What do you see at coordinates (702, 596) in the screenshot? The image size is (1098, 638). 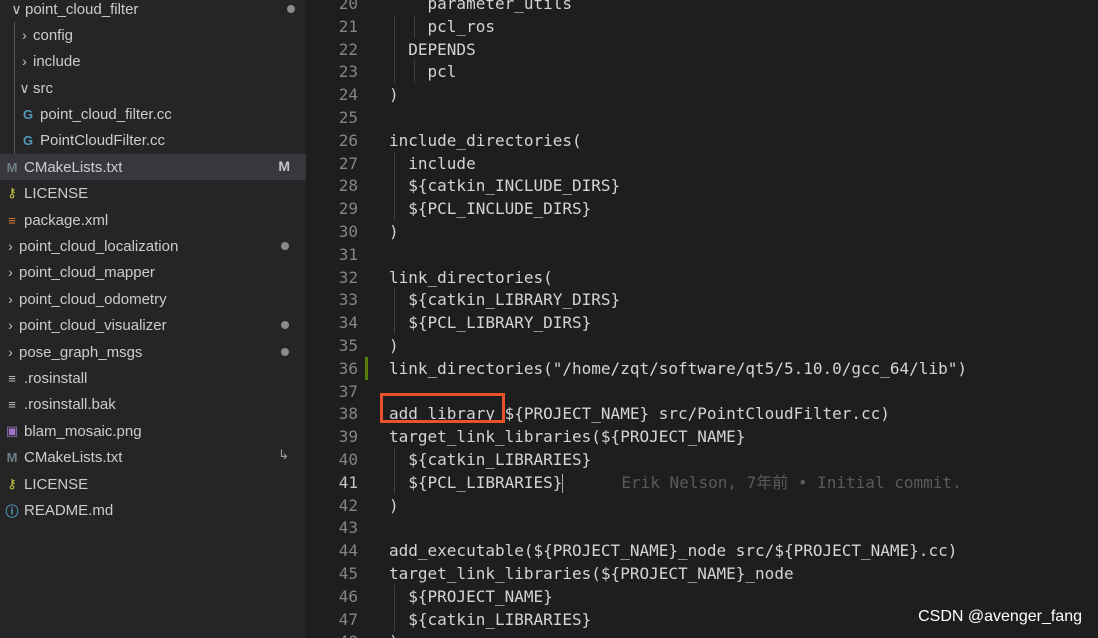 I see `code-line: 46 ${PROJECT_NAME}` at bounding box center [702, 596].